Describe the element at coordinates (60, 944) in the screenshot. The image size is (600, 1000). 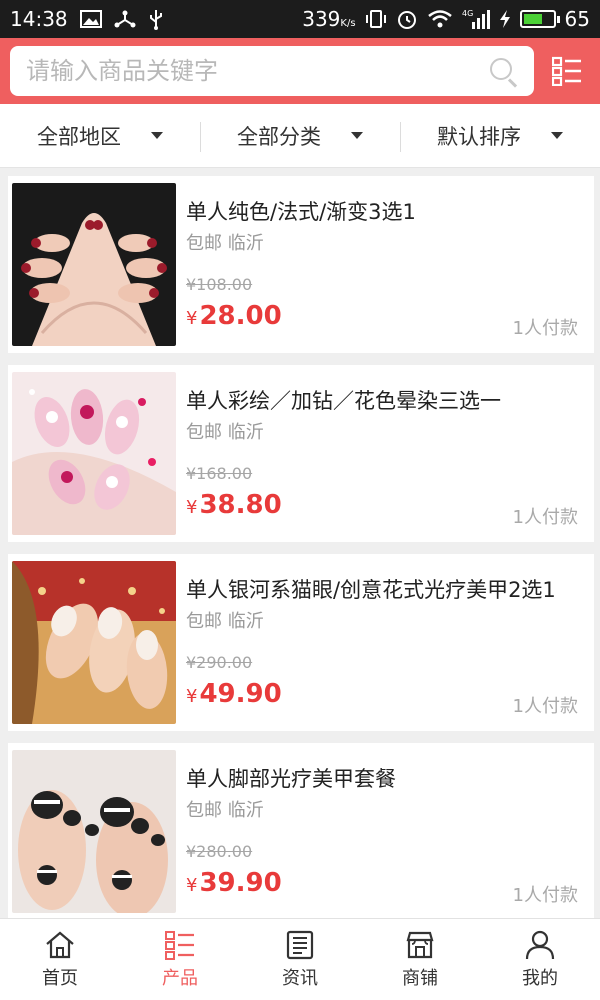
I see `home-icon` at that location.